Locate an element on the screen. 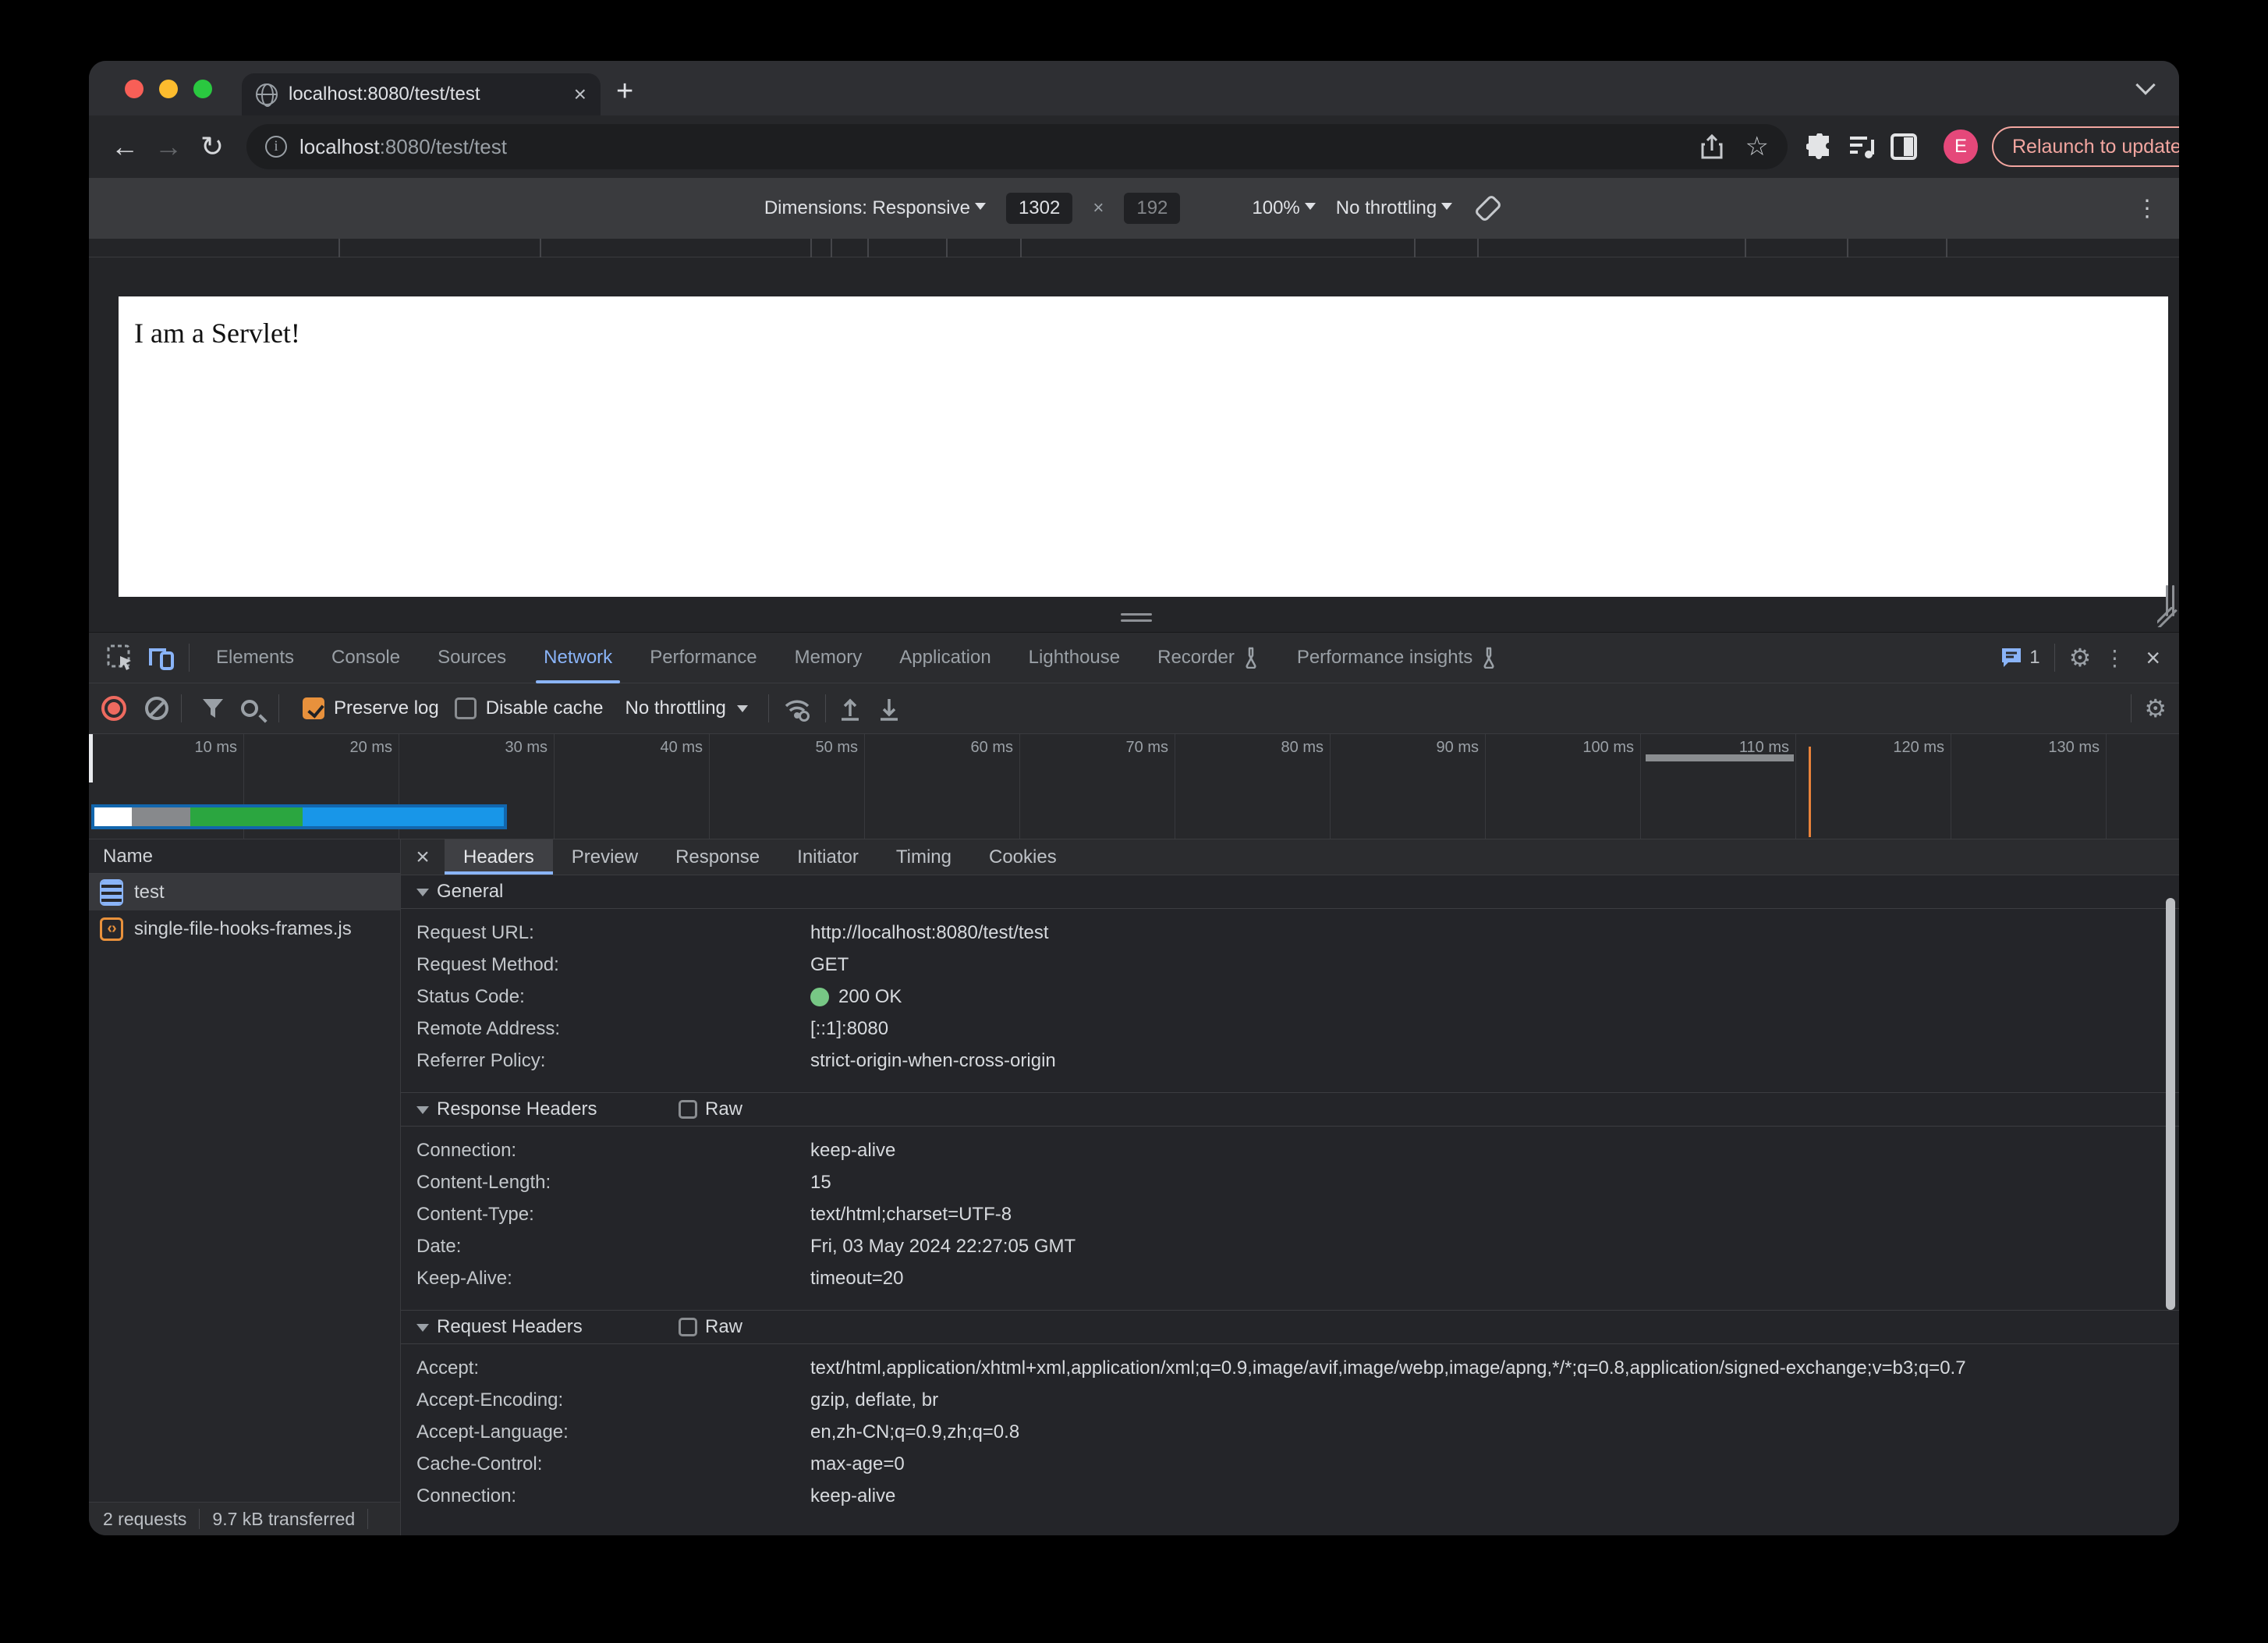 The width and height of the screenshot is (2268, 1643). disable-cache-checkbox: Disable cache is located at coordinates (528, 708).